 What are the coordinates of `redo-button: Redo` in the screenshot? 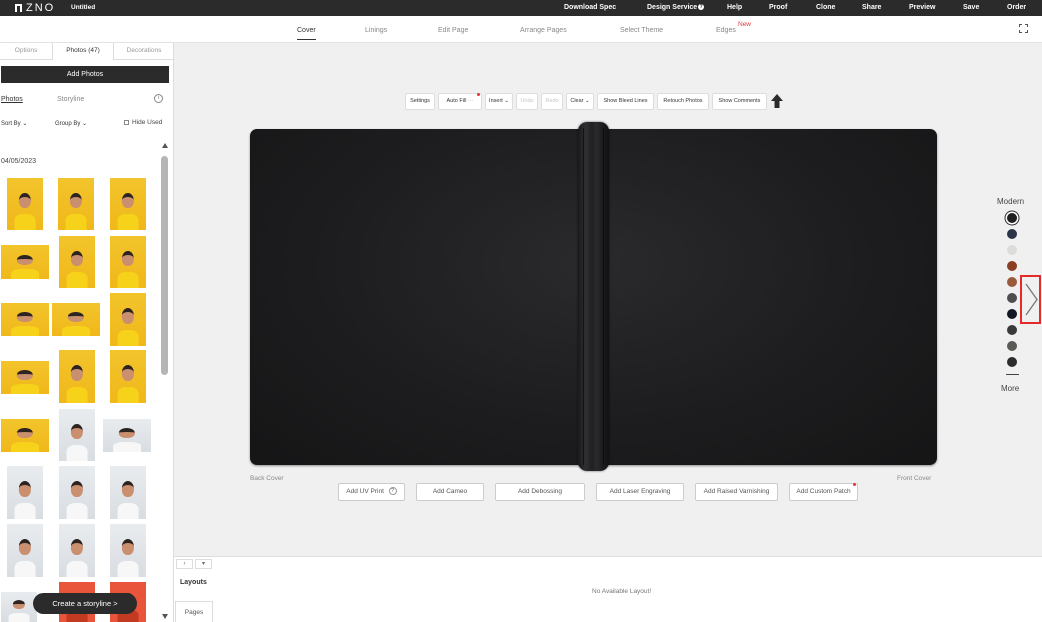 It's located at (552, 101).